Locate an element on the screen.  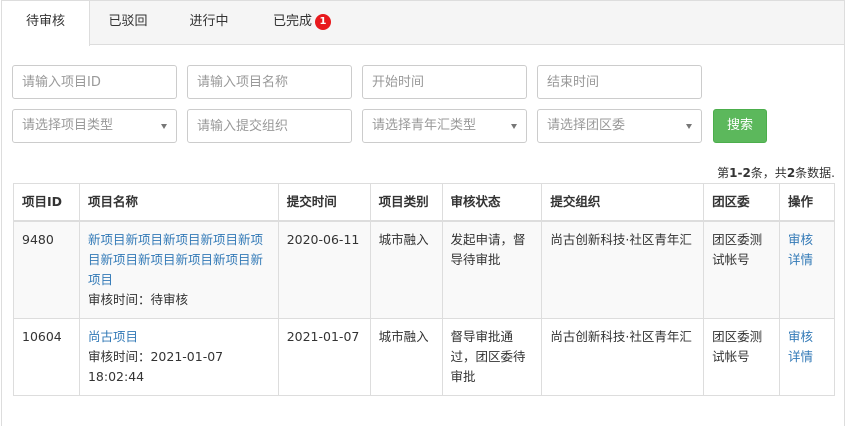
cell-status: 发起申请，督导待审批 is located at coordinates (492, 269).